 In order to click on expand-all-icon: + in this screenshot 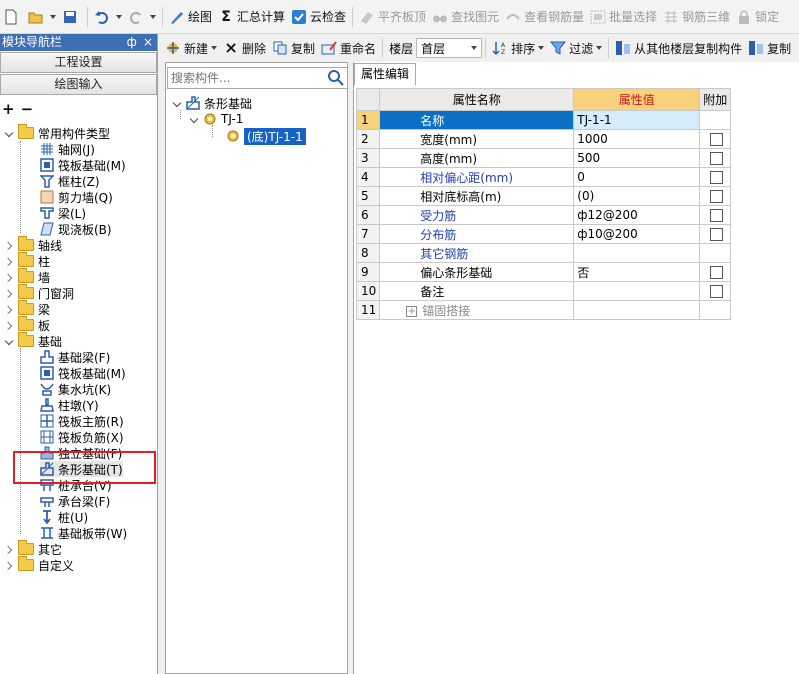, I will do `click(8, 109)`.